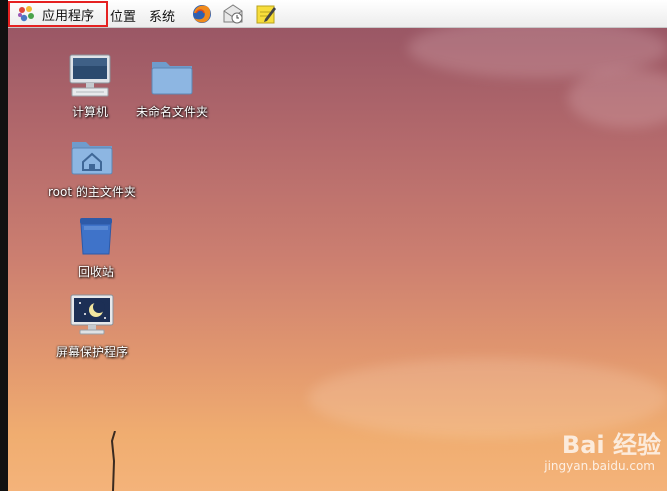  I want to click on home-folder-icon, so click(92, 158).